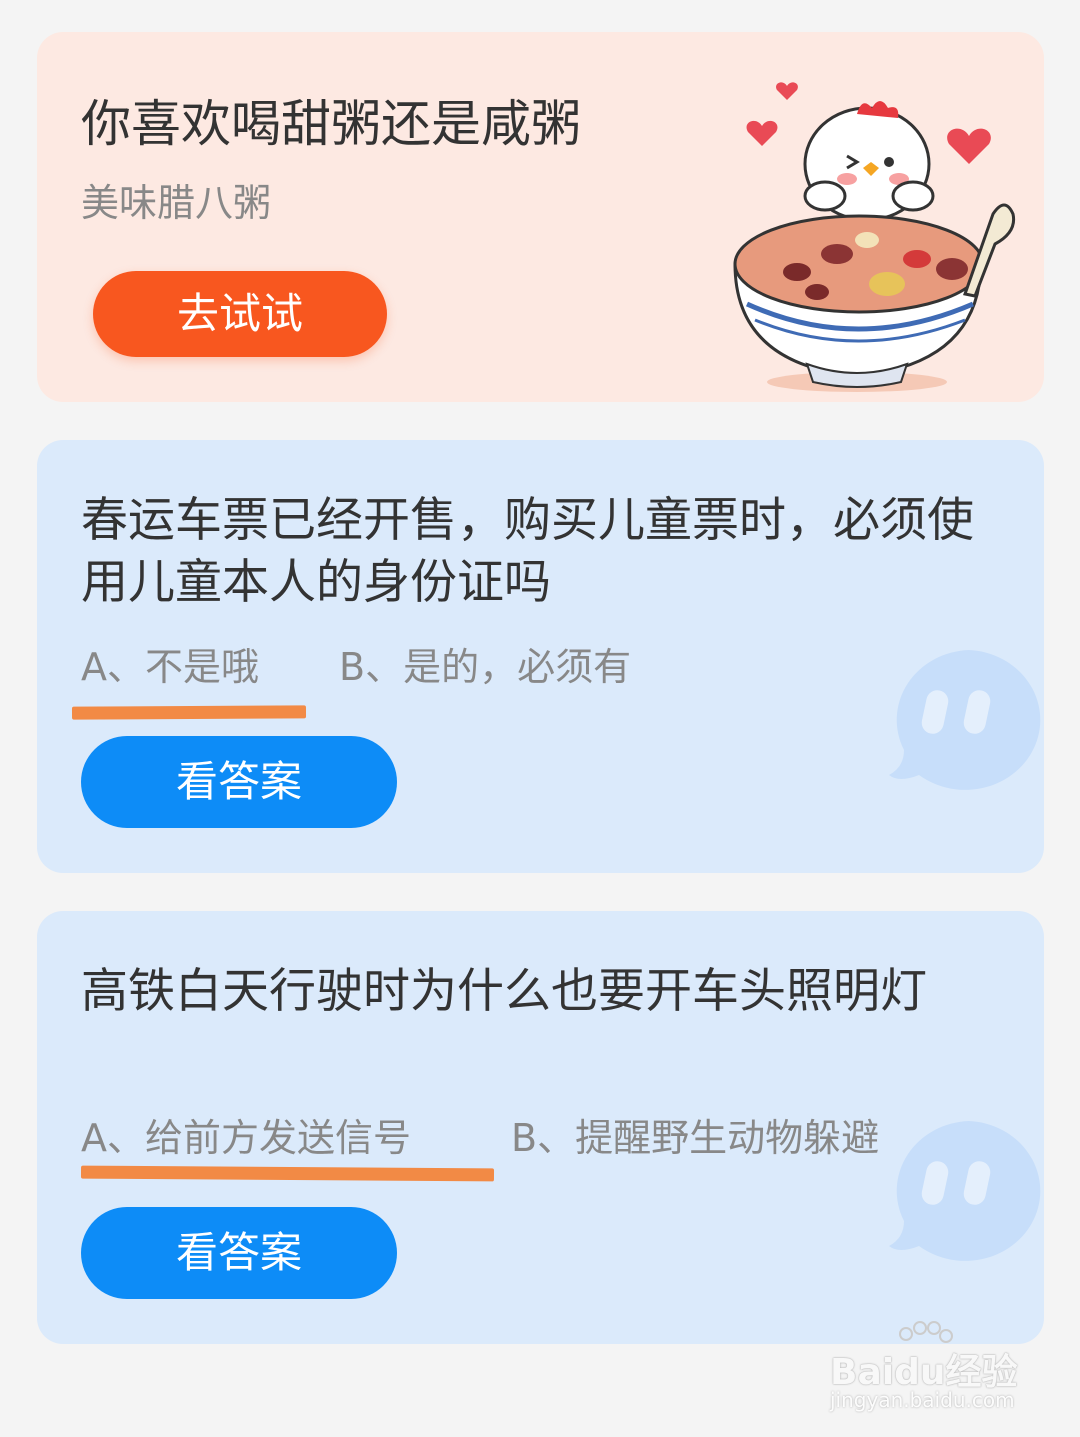 Image resolution: width=1080 pixels, height=1437 pixels. I want to click on option-a: A、给前方发送信号, so click(246, 1138).